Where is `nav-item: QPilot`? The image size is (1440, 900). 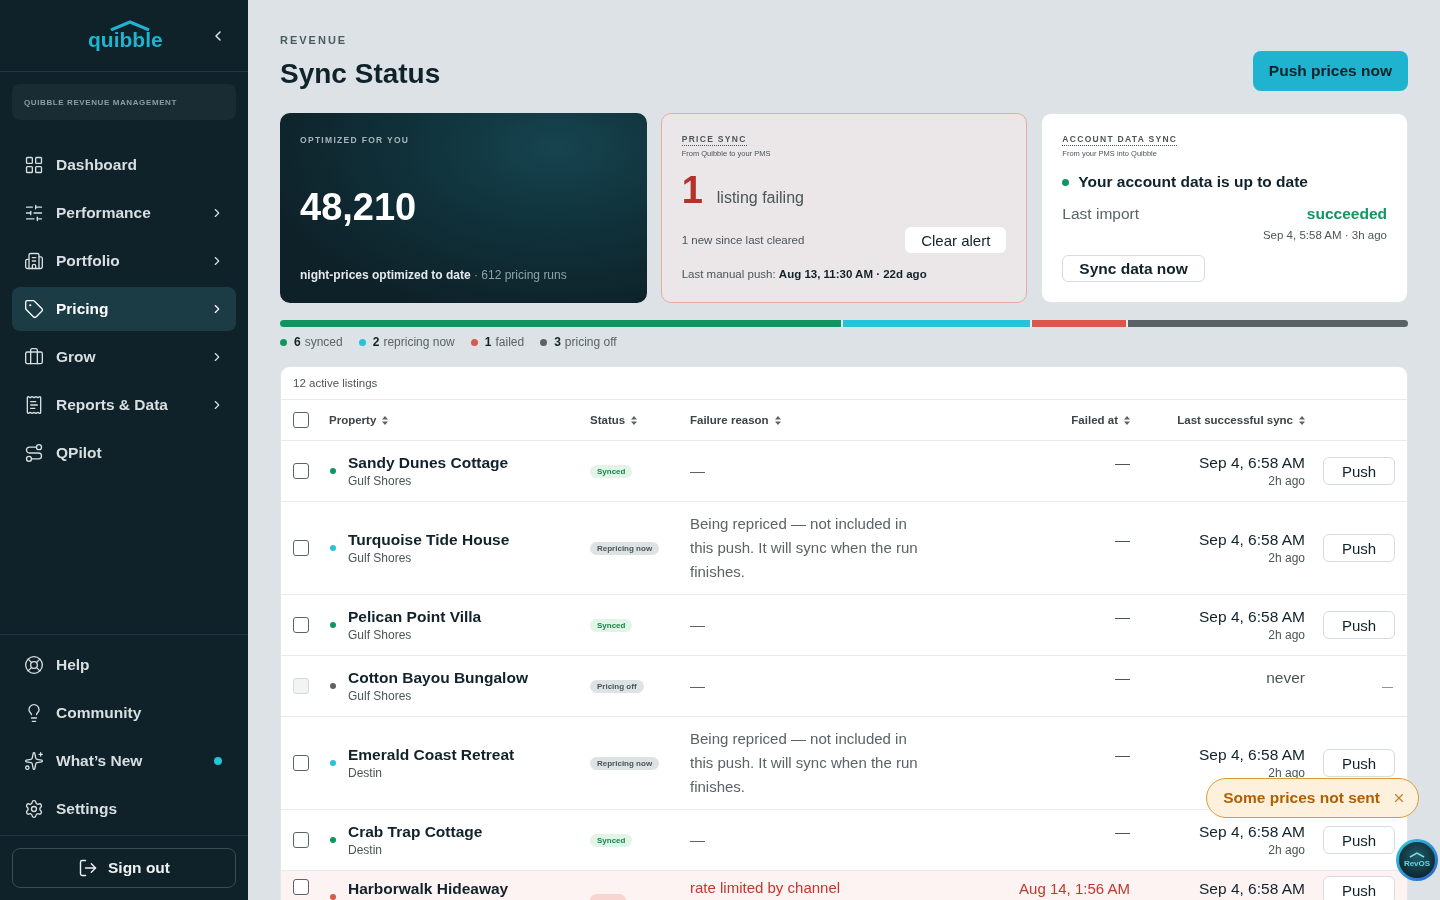
nav-item: QPilot is located at coordinates (124, 453).